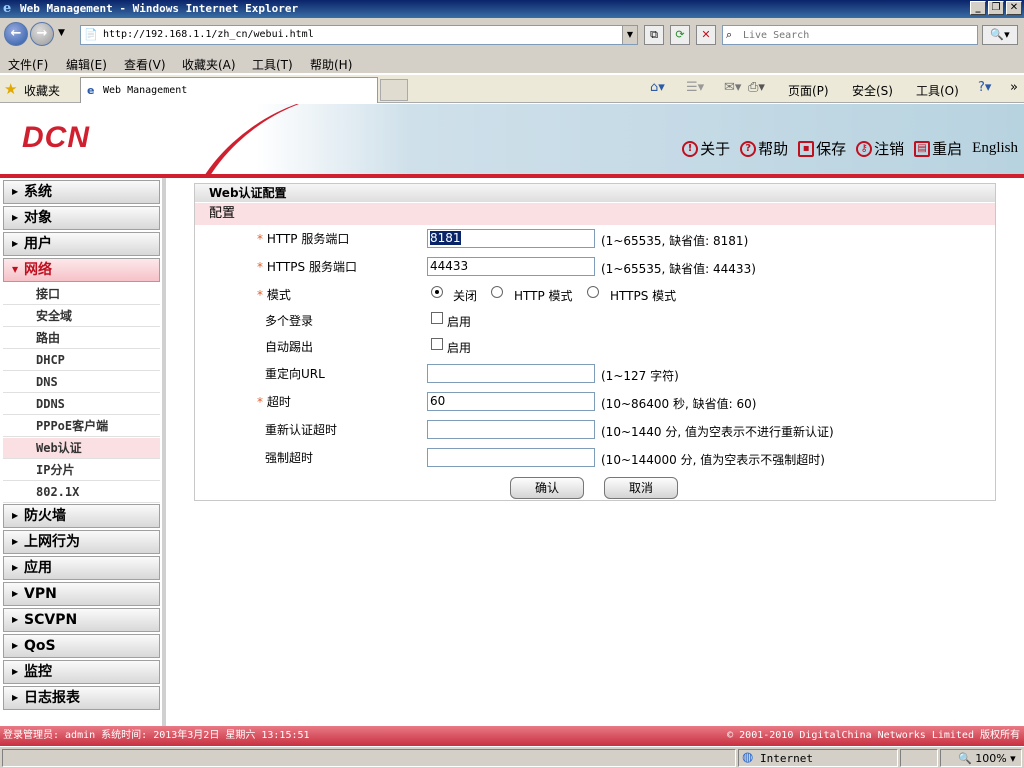 The image size is (1024, 768). Describe the element at coordinates (61, 33) in the screenshot. I see `history-dropdown-icon: ▼` at that location.